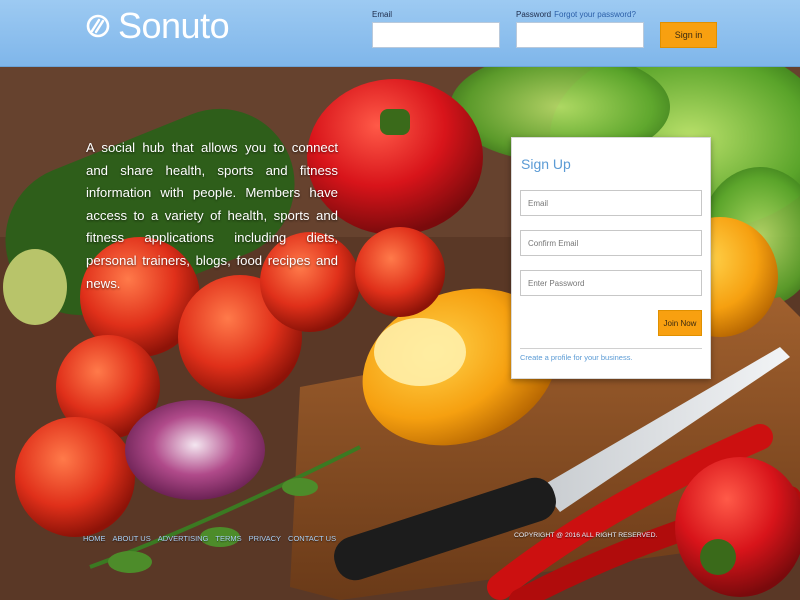  What do you see at coordinates (94, 538) in the screenshot?
I see `footer-link-home: HOME` at bounding box center [94, 538].